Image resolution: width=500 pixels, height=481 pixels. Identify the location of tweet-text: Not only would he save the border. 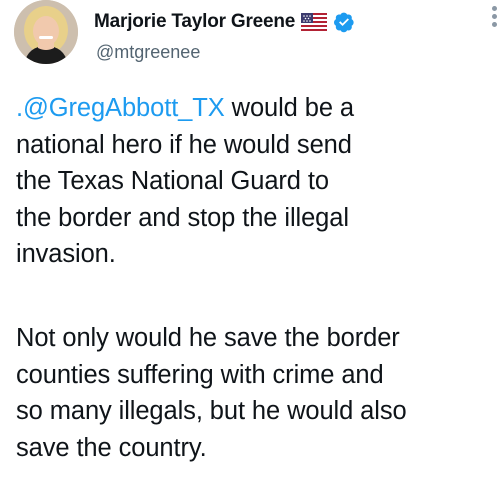
(208, 338).